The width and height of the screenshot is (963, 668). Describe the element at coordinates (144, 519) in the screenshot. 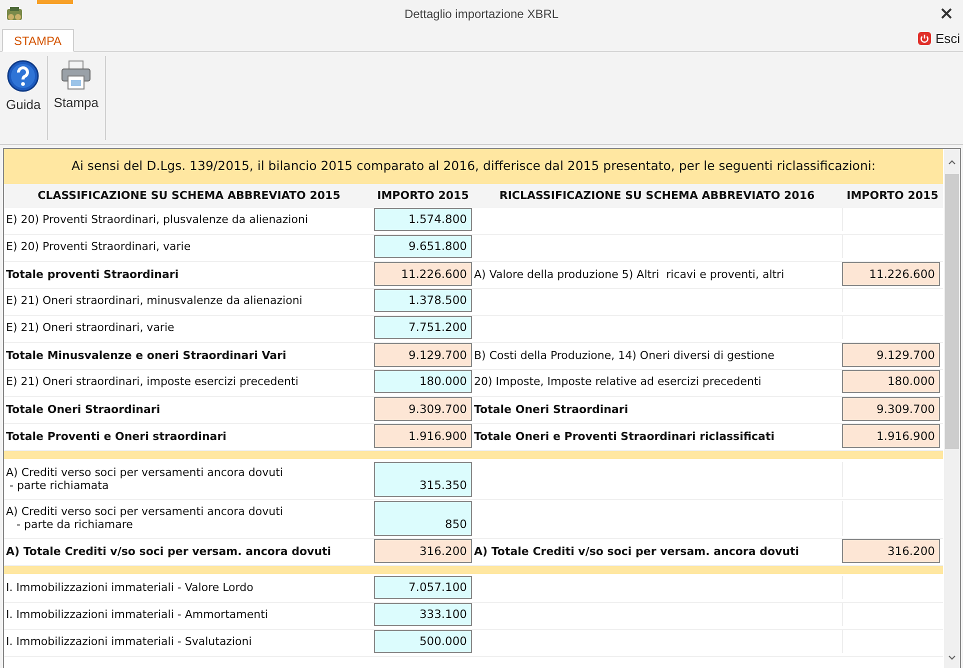

I see `row-label: A) Crediti verso soci per versamenti ancora dovuti - parte da richiamare` at that location.